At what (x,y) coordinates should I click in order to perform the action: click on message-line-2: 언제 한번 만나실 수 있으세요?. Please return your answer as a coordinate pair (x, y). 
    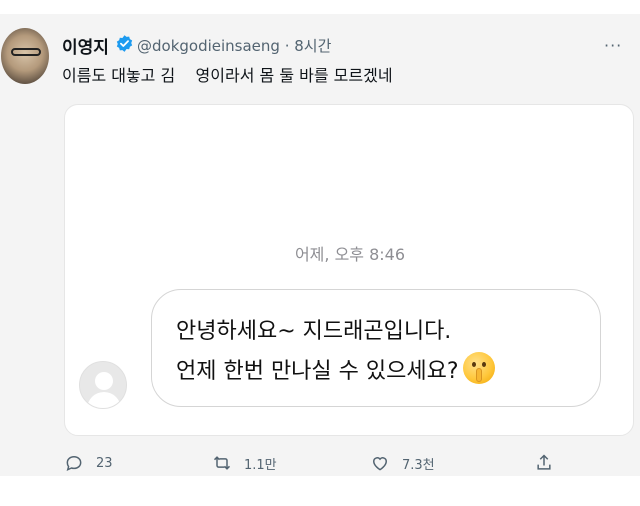
    Looking at the image, I should click on (317, 371).